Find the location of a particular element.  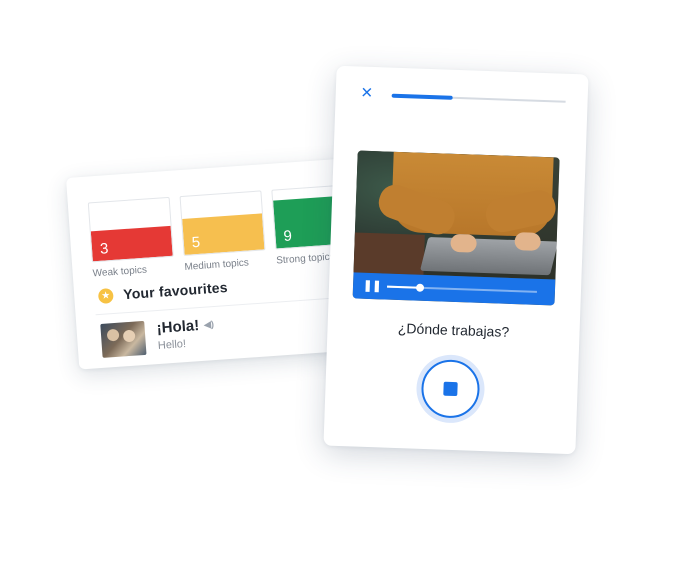

topic-medium: 5 Medium topics is located at coordinates (223, 231).